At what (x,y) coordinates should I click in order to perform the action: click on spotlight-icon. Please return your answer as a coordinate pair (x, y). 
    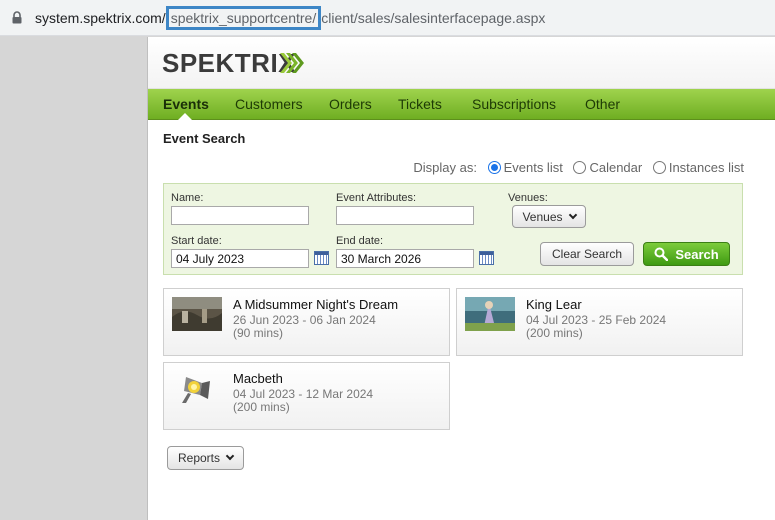
    Looking at the image, I should click on (196, 390).